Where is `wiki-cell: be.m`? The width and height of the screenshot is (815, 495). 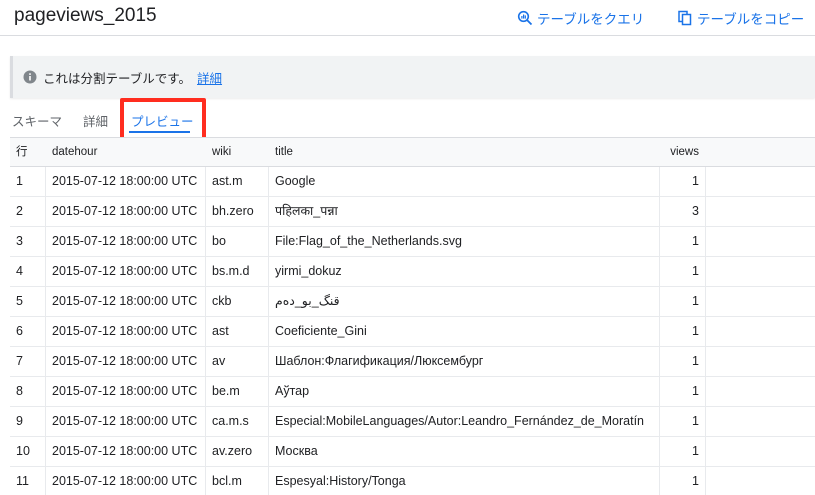
wiki-cell: be.m is located at coordinates (226, 391).